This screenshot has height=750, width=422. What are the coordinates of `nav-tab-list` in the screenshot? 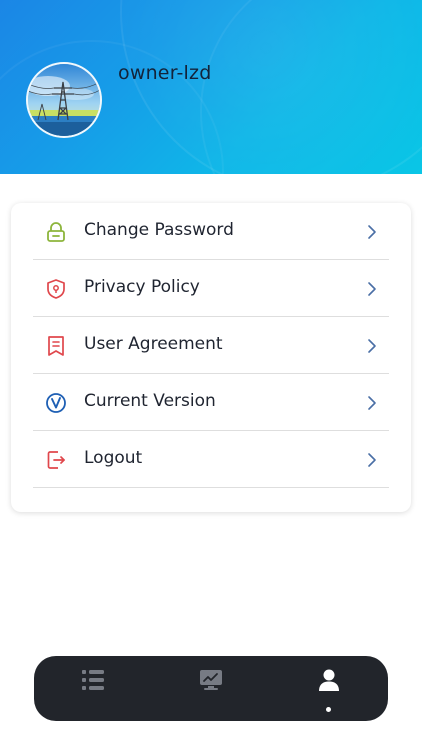 It's located at (93, 688).